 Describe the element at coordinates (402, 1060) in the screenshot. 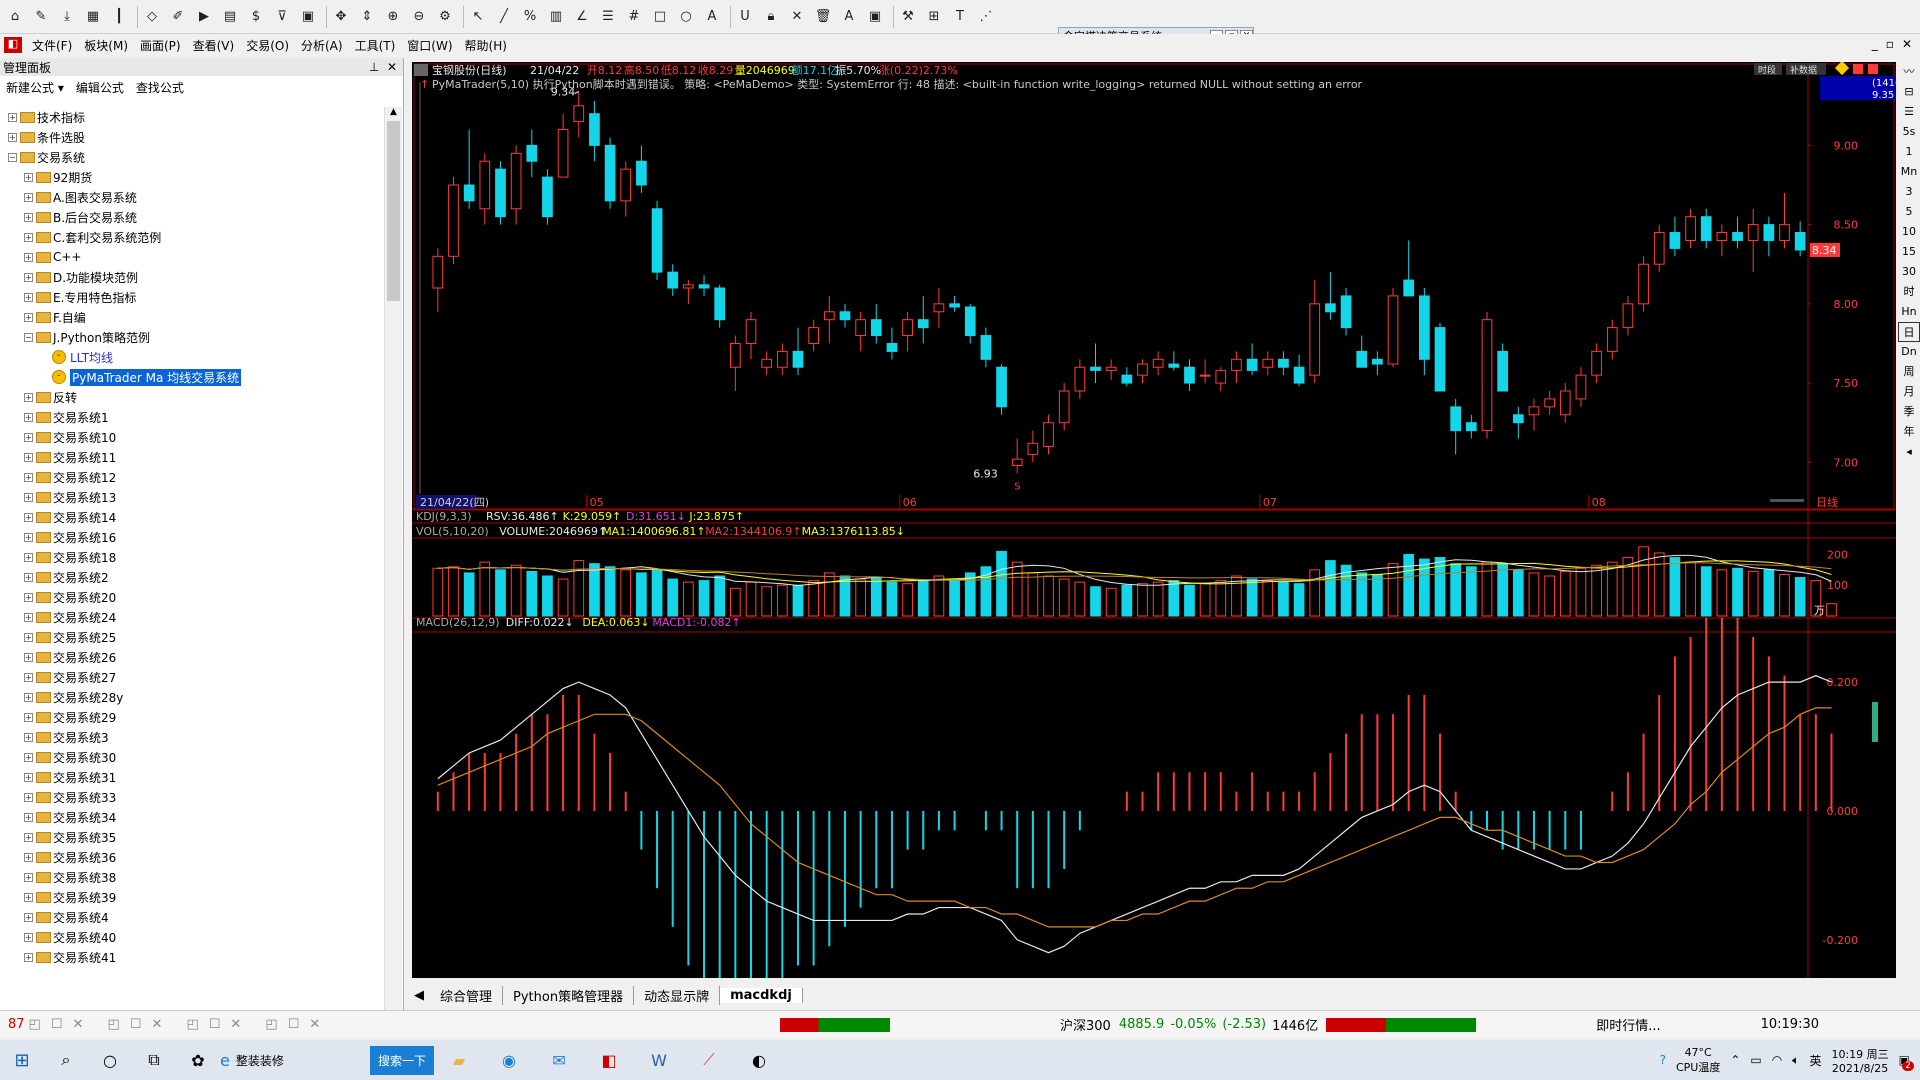

I see `search-button: 搜索一下` at that location.